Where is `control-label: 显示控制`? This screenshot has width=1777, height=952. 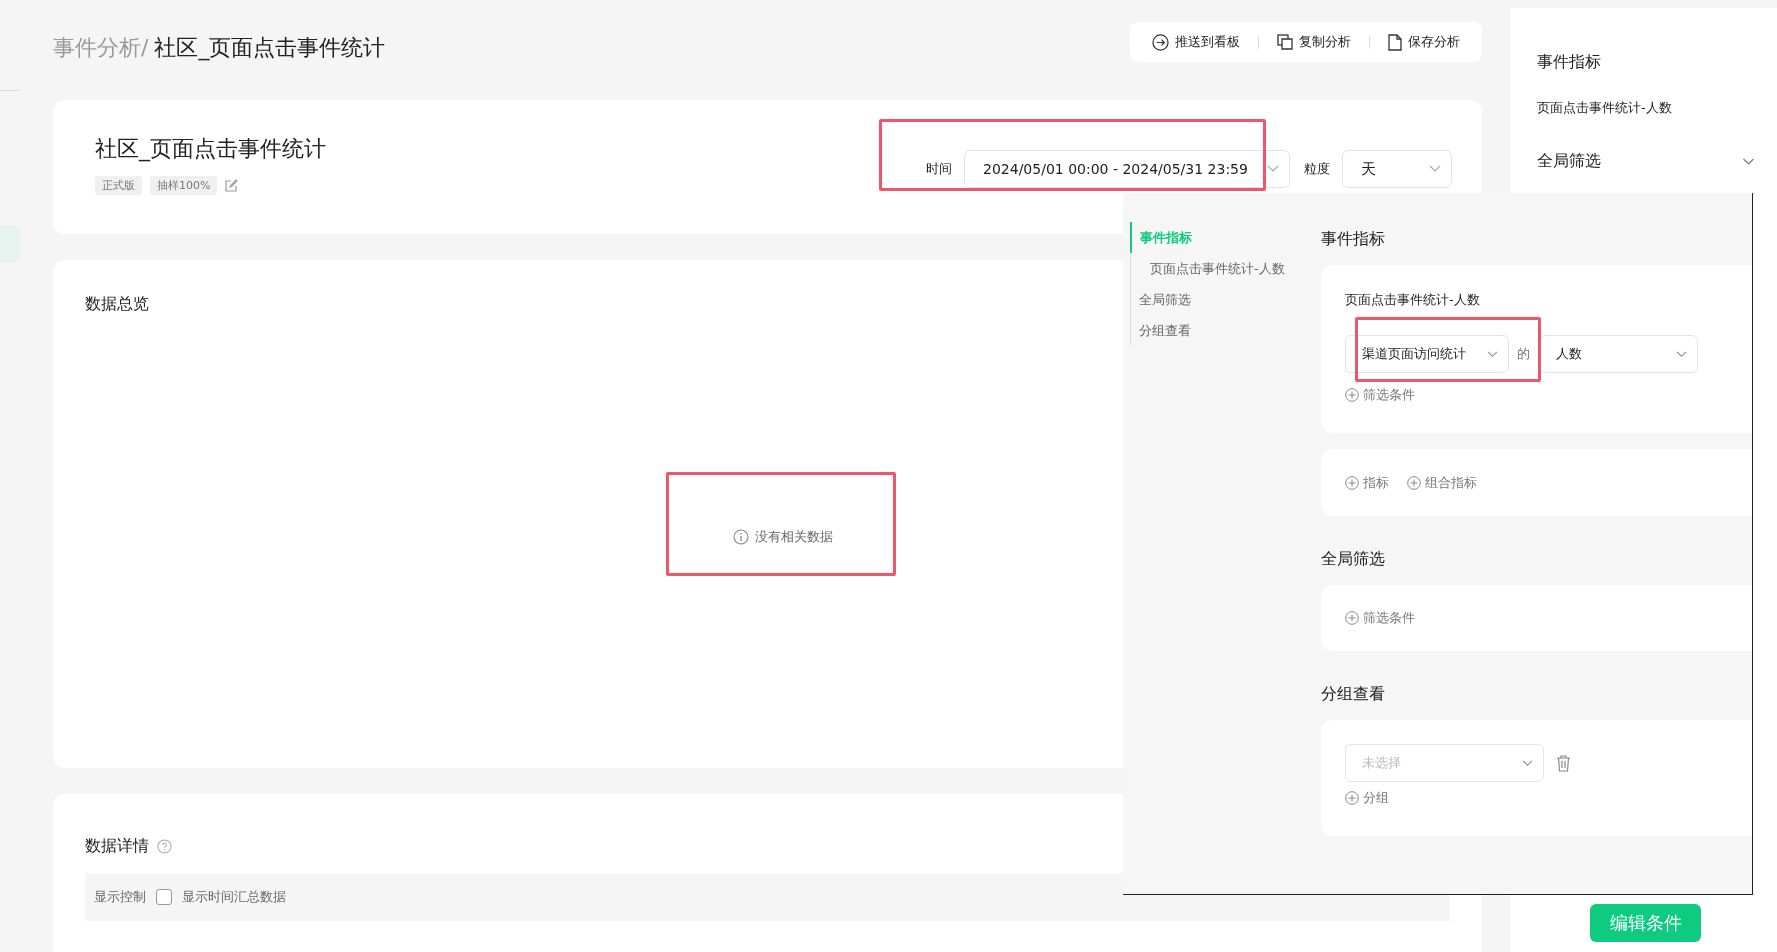 control-label: 显示控制 is located at coordinates (120, 897).